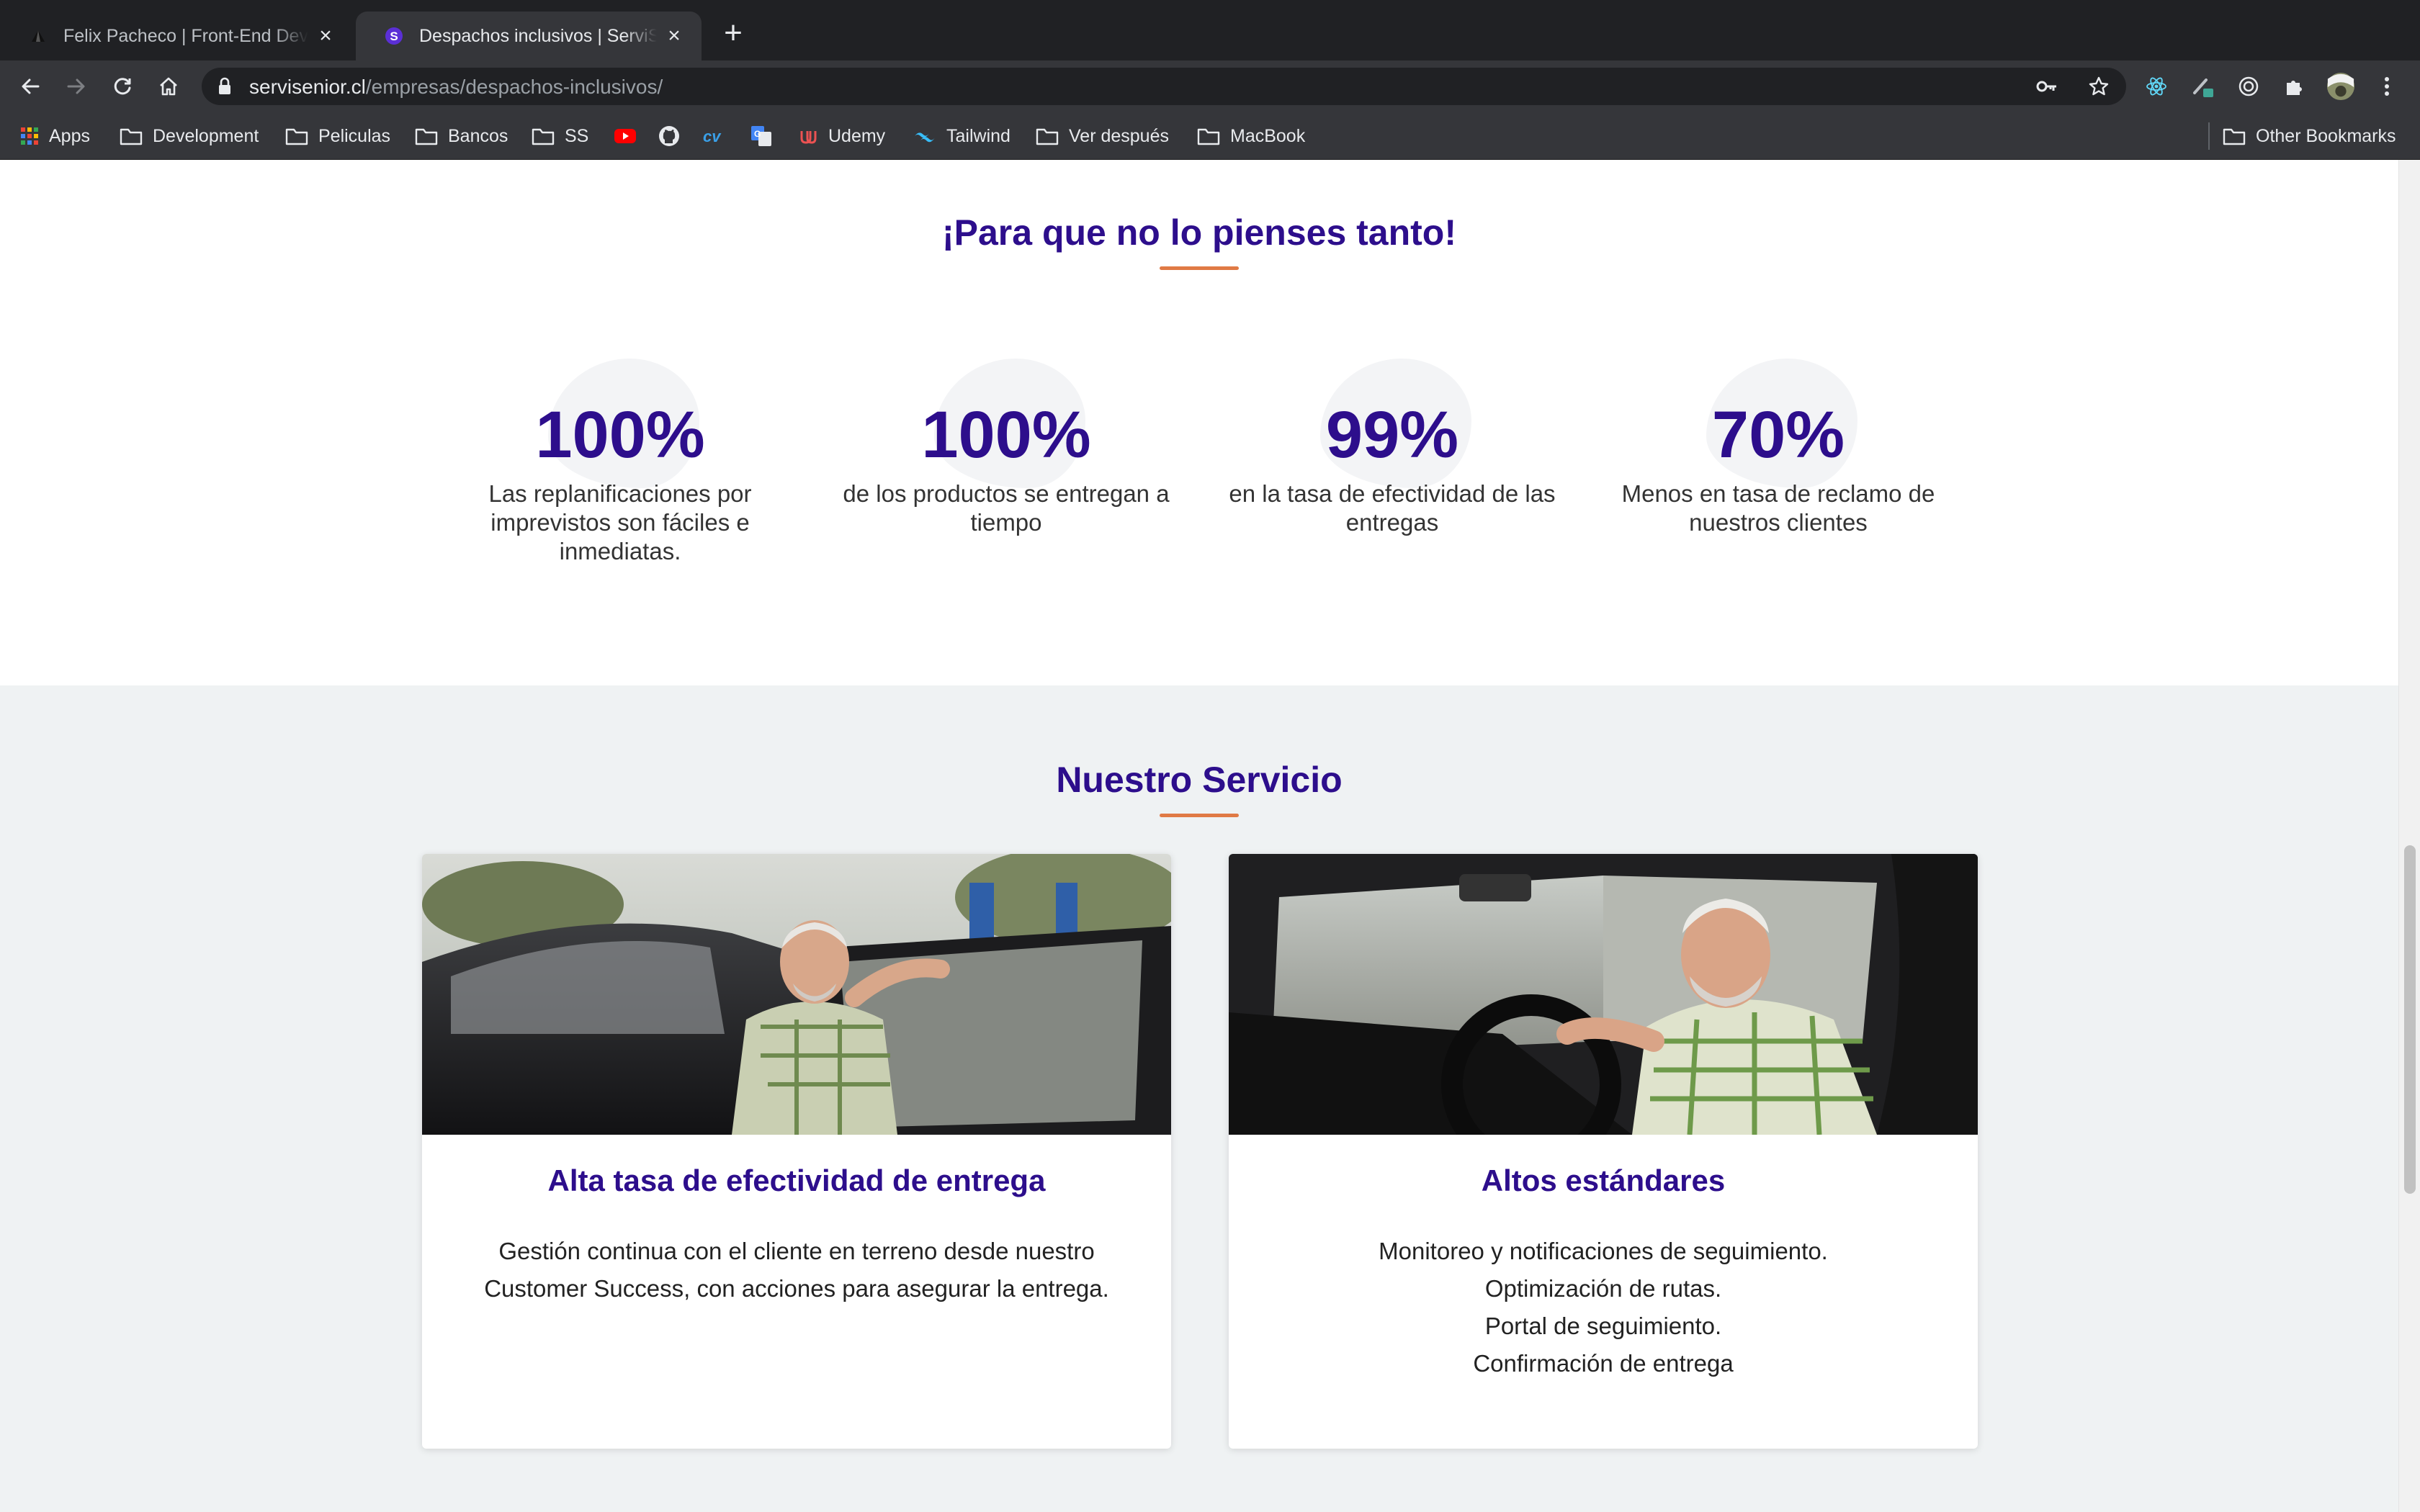 The width and height of the screenshot is (2420, 1512). What do you see at coordinates (76, 86) in the screenshot?
I see `forward-arrow-icon` at bounding box center [76, 86].